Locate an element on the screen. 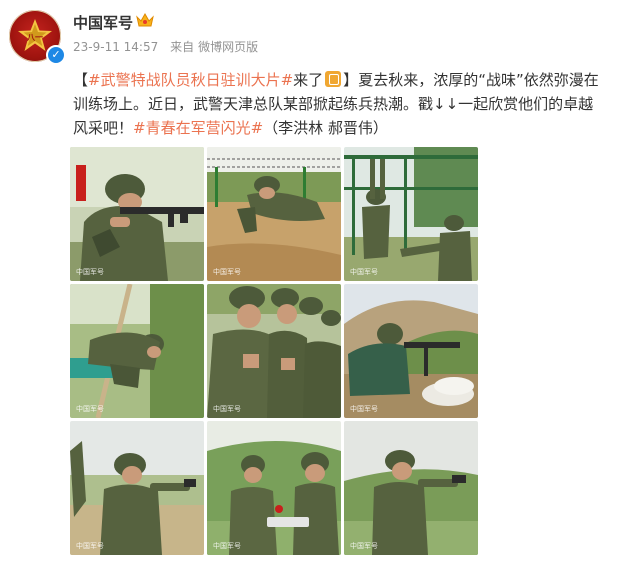  soldier-pistol-firing-image is located at coordinates (137, 488).